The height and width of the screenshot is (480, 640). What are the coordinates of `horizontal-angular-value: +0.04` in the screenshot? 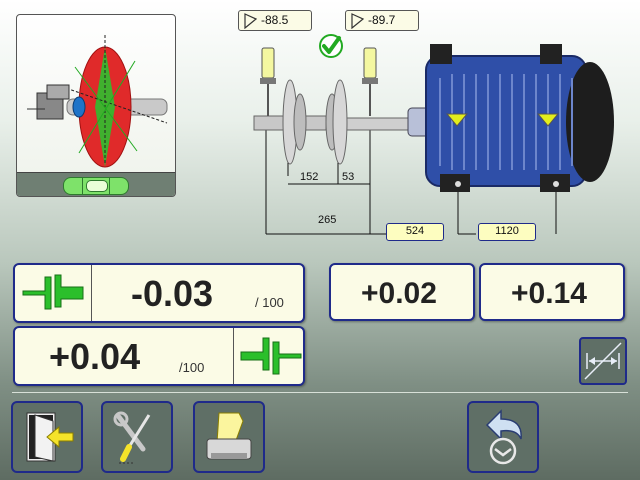 It's located at (95, 356).